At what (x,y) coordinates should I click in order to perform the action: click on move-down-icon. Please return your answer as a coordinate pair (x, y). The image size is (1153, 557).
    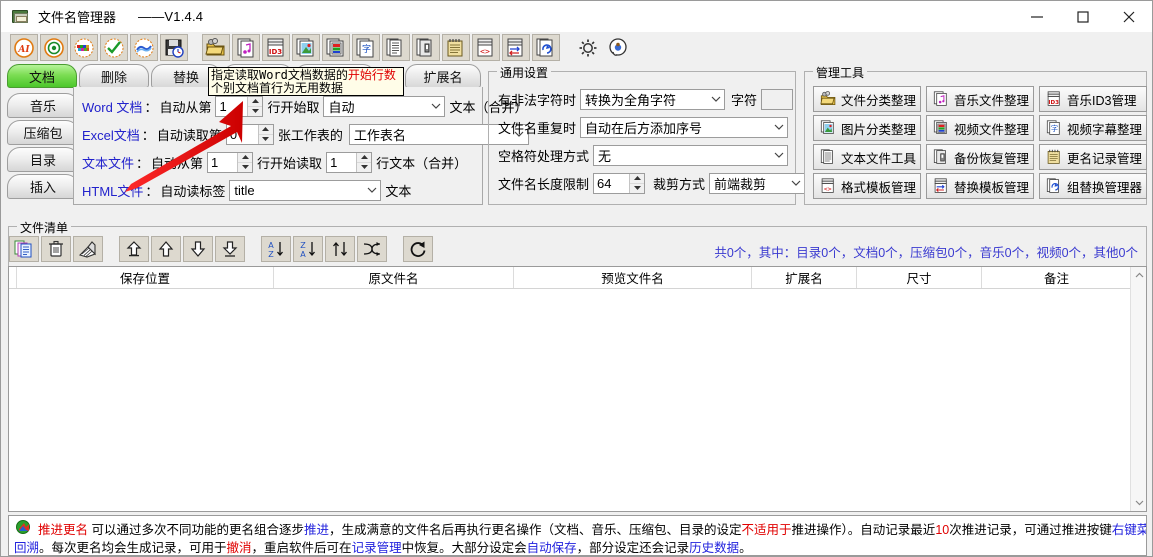
    Looking at the image, I should click on (198, 249).